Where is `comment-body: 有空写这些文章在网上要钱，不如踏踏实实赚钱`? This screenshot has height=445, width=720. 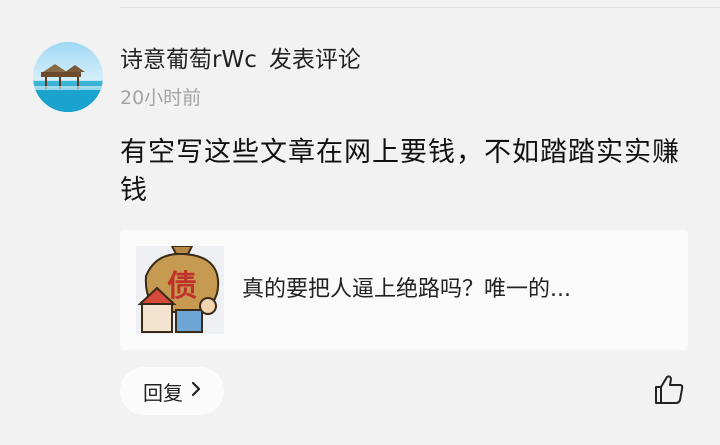 comment-body: 有空写这些文章在网上要钱，不如踏踏实实赚钱 is located at coordinates (400, 171).